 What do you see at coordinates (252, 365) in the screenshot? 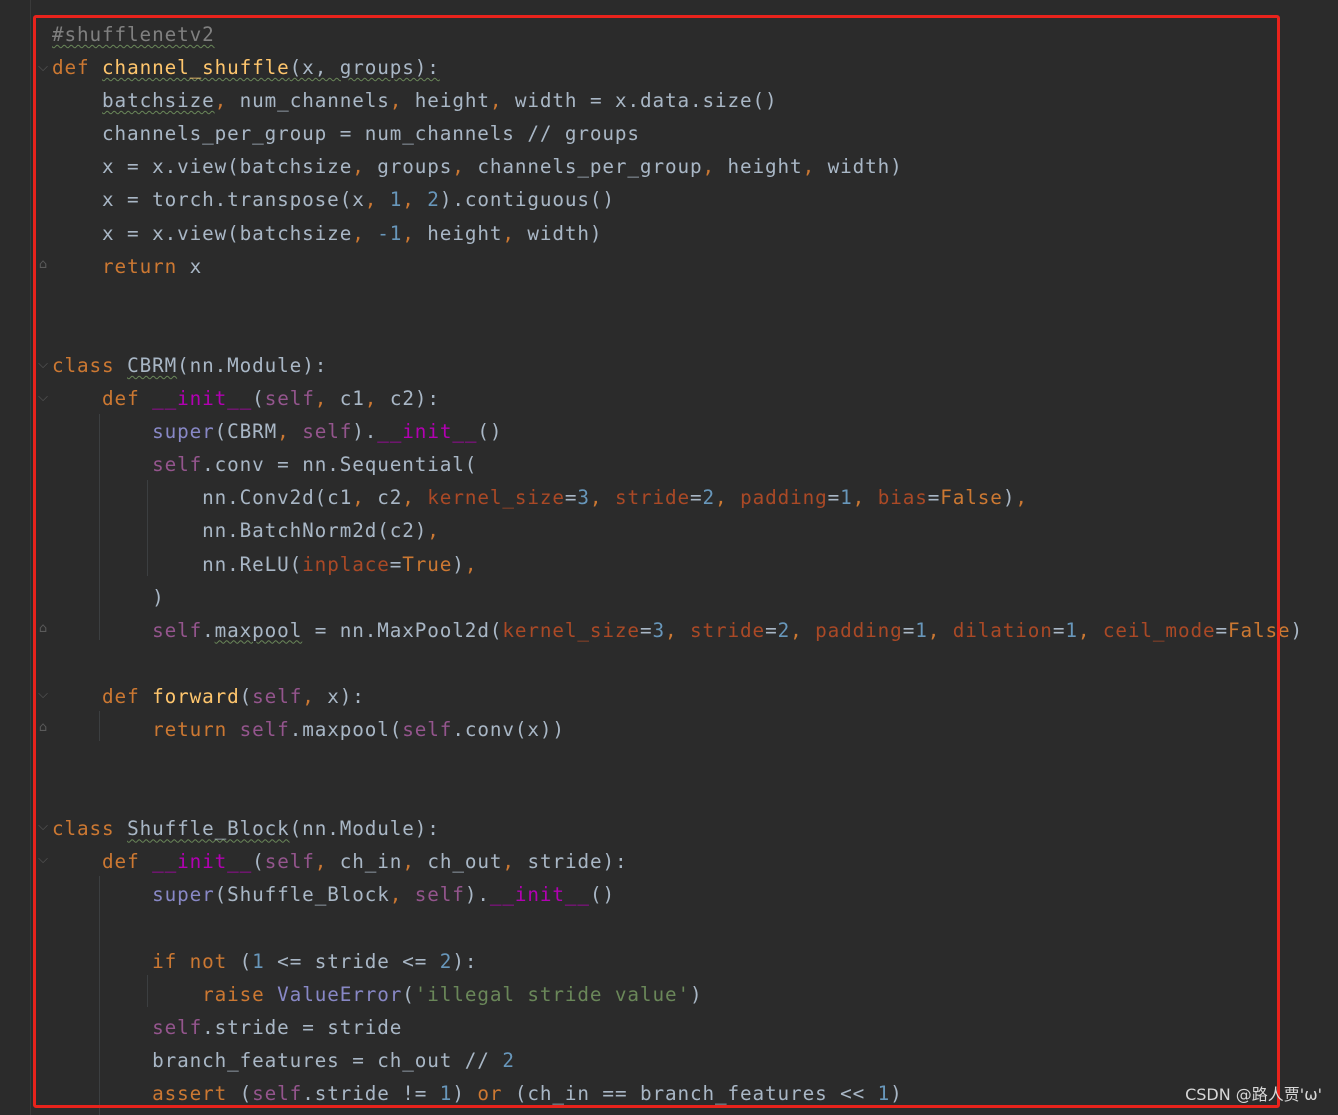
I see `code-token: (nn.Module):` at bounding box center [252, 365].